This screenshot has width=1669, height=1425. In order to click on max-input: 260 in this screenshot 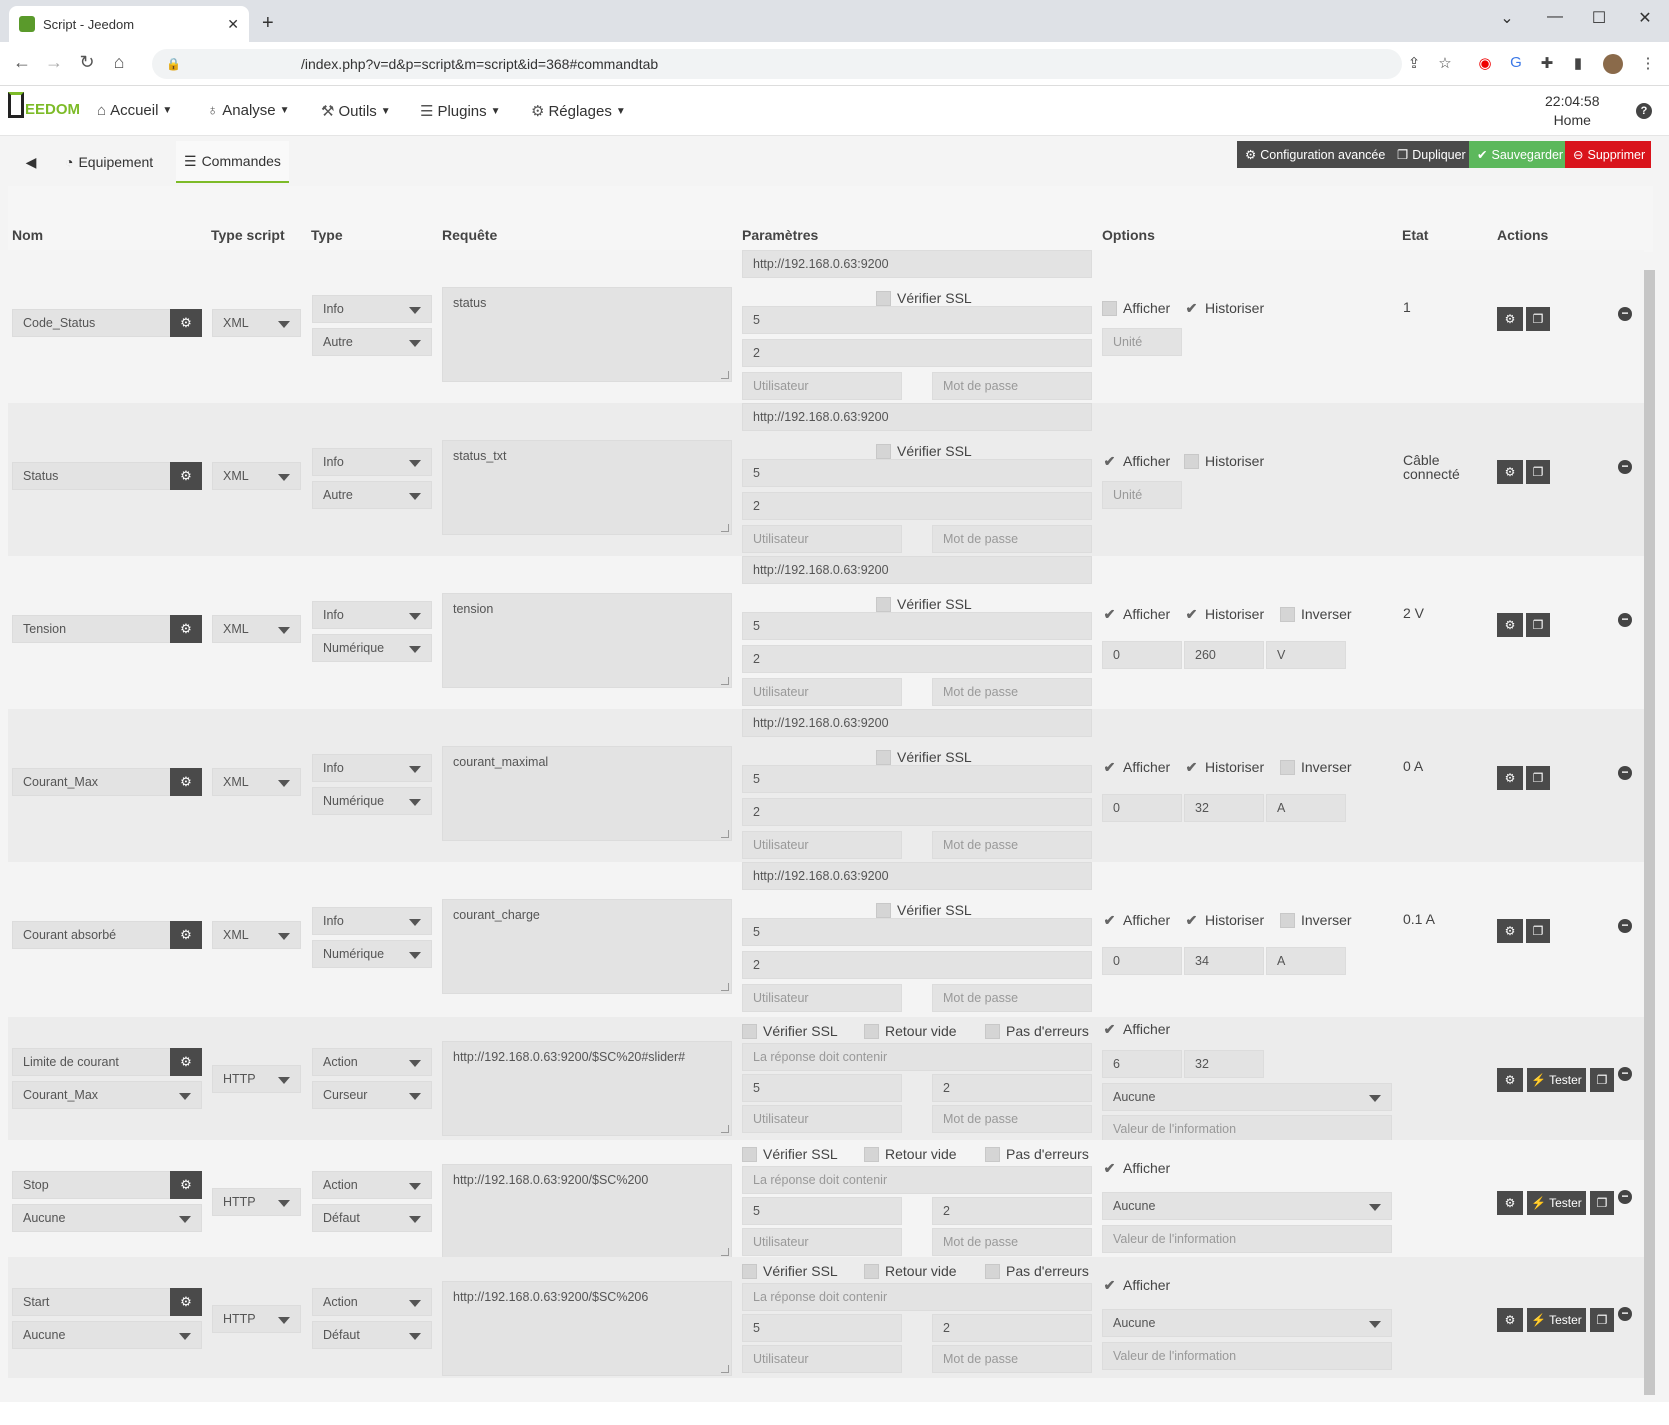, I will do `click(1224, 655)`.